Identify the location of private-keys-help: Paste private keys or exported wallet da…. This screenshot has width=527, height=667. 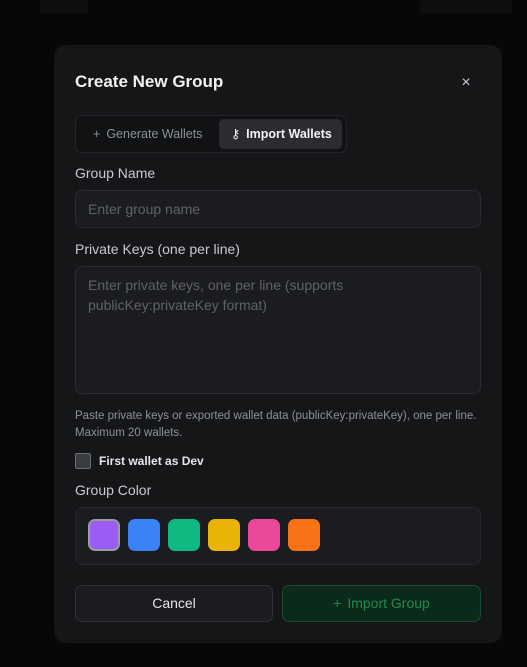
(276, 424).